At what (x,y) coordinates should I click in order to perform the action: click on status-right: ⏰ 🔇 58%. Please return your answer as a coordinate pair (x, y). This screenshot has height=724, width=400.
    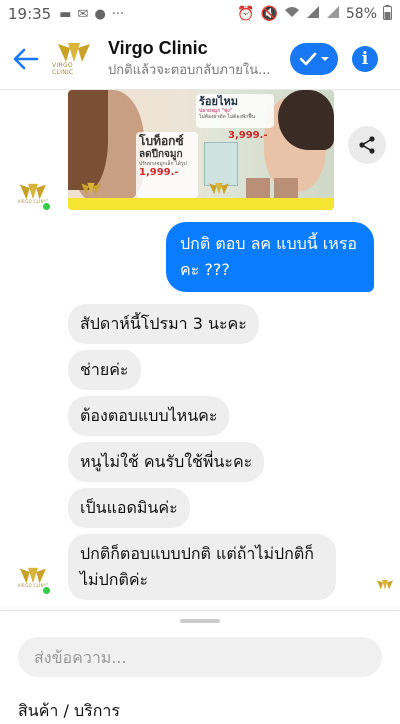
    Looking at the image, I should click on (314, 14).